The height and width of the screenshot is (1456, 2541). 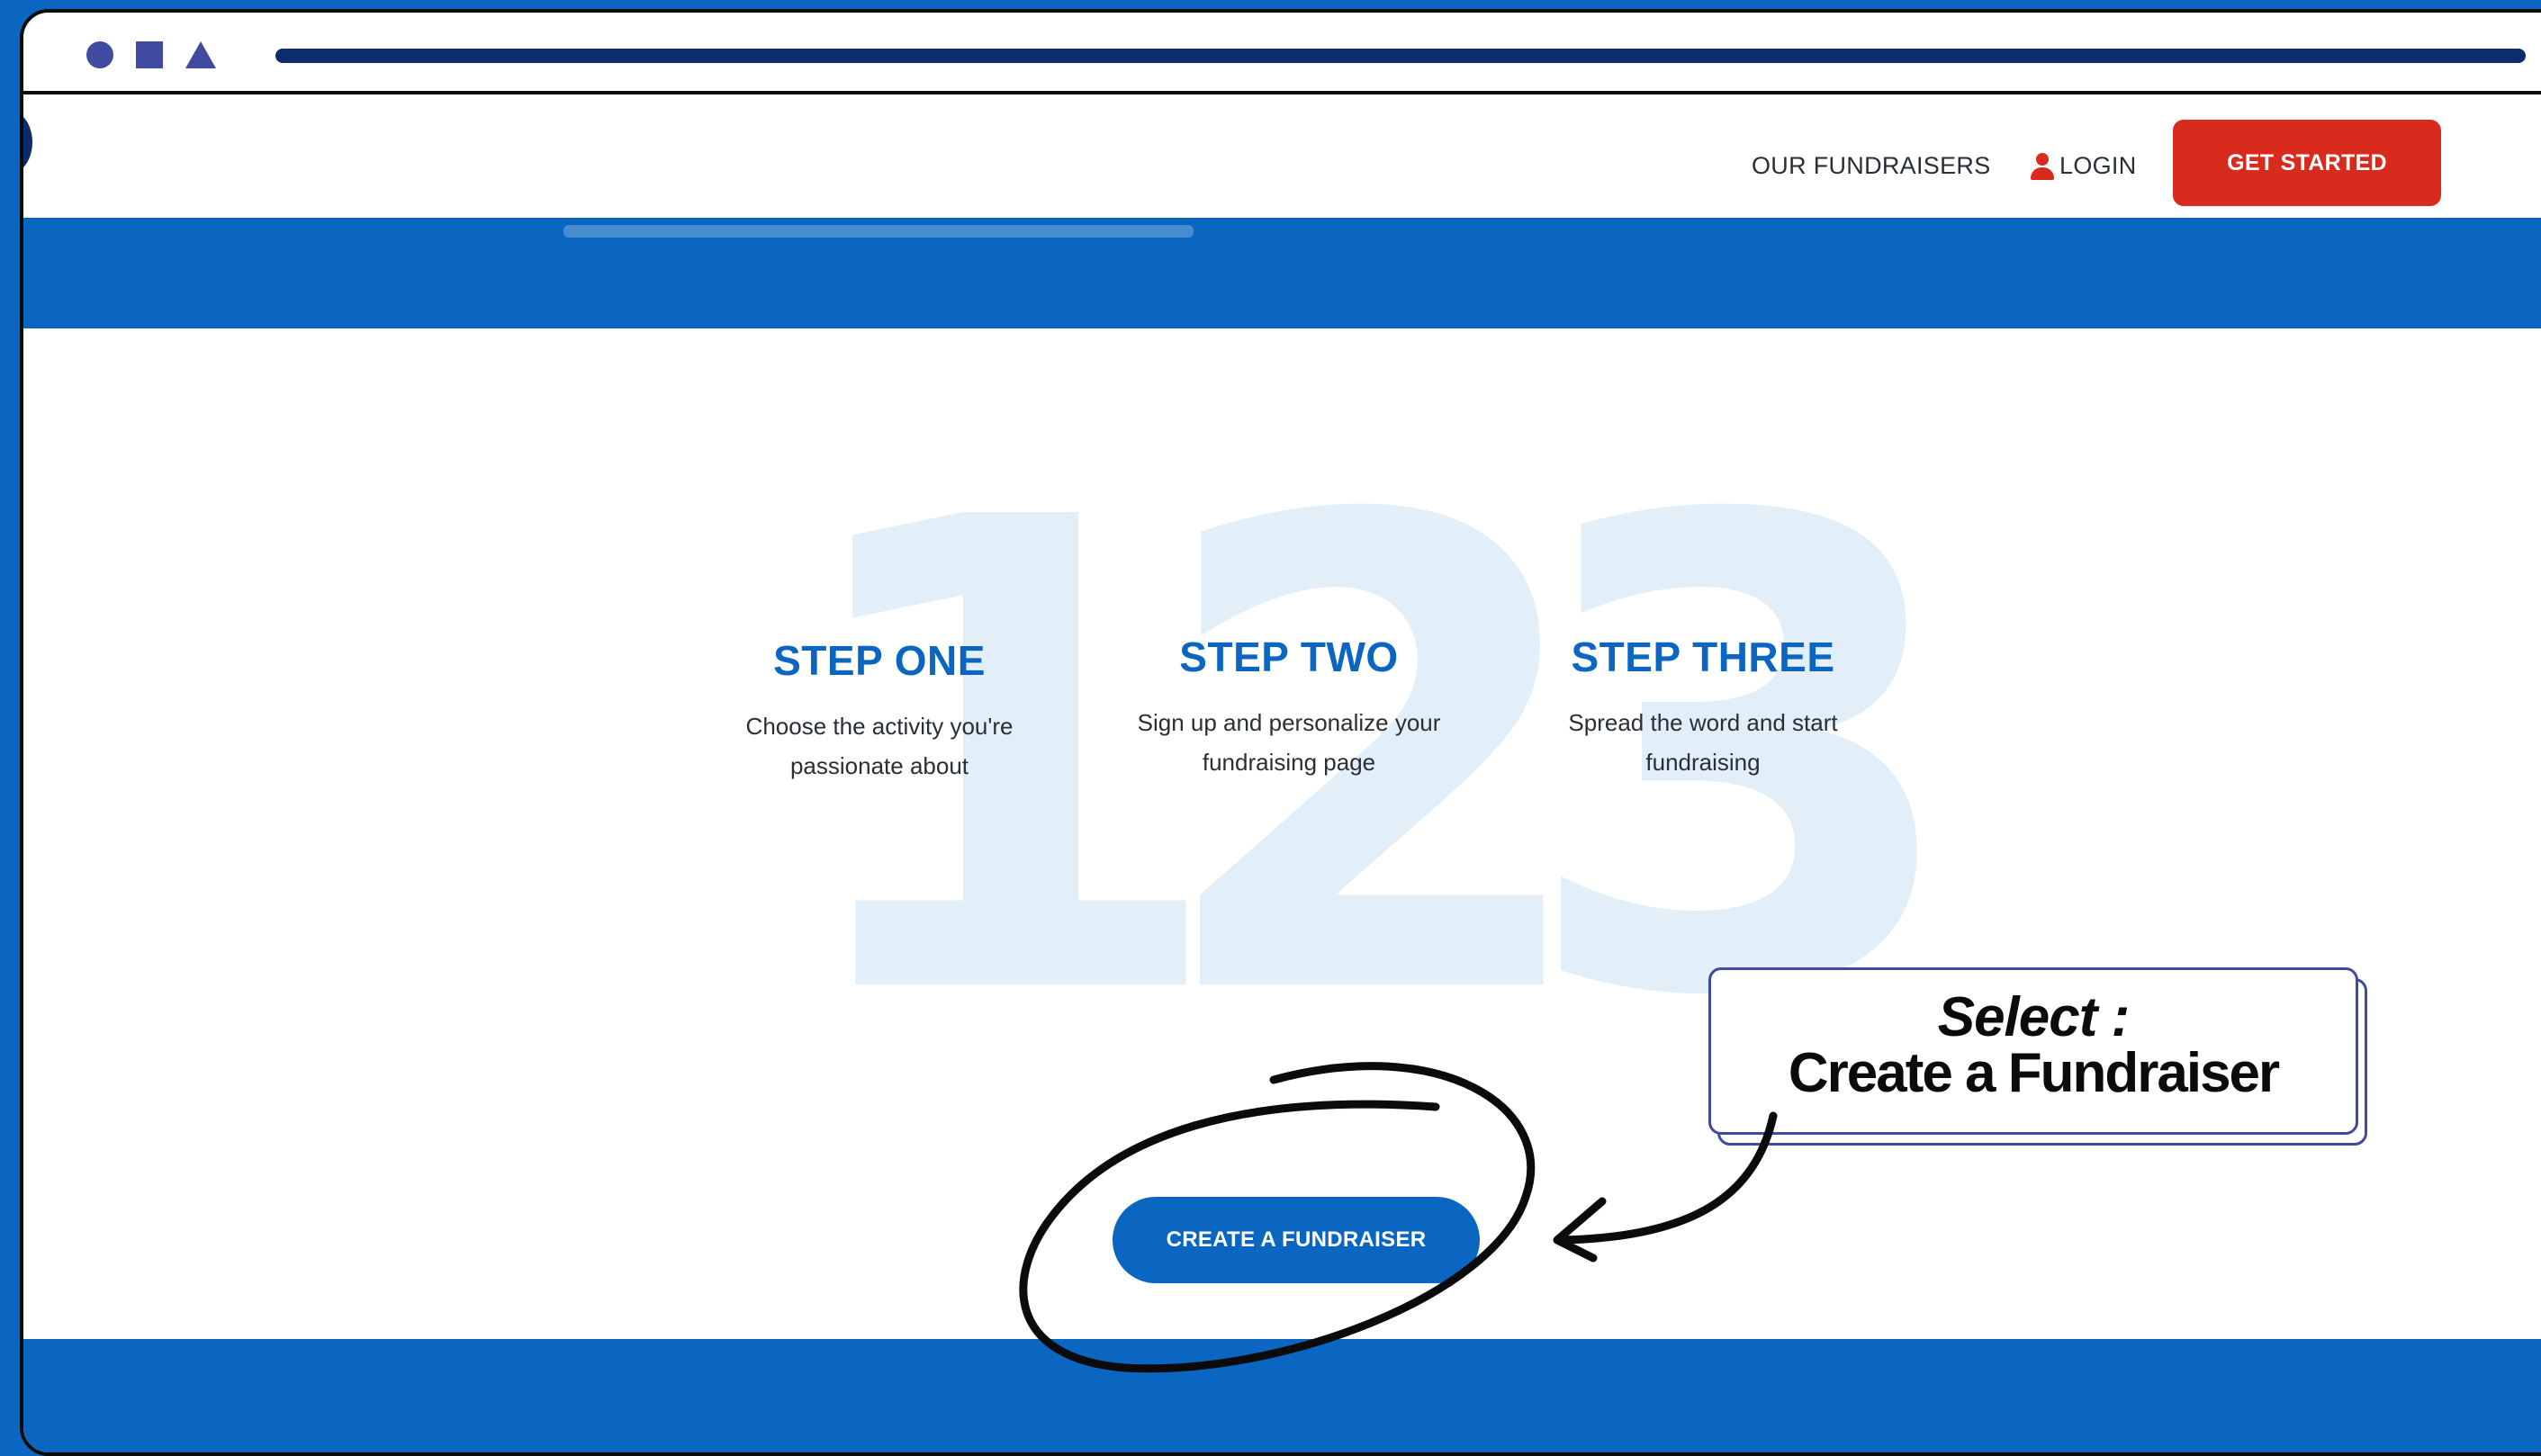 What do you see at coordinates (1289, 657) in the screenshot?
I see `step-title: STEP TWO` at bounding box center [1289, 657].